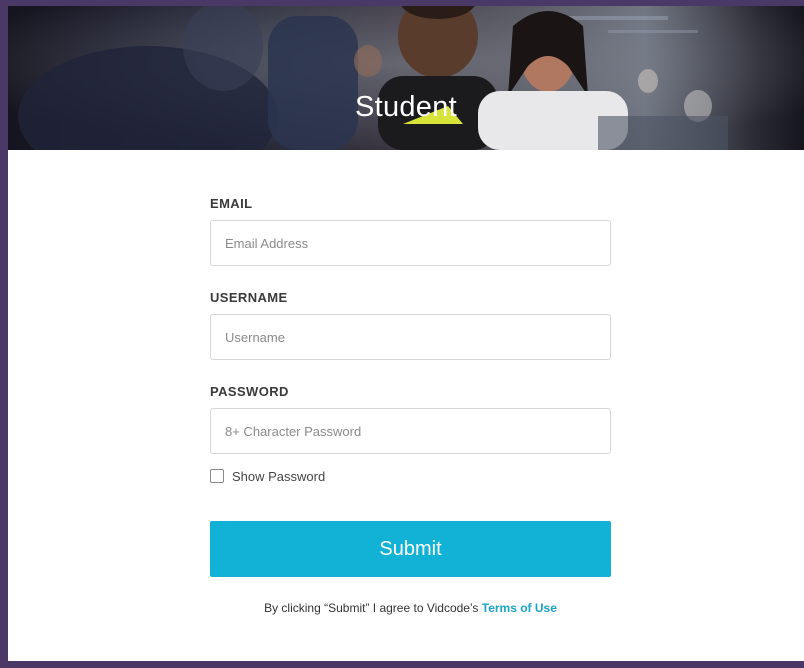  I want to click on terms-of-use-link: Terms of Use, so click(519, 608).